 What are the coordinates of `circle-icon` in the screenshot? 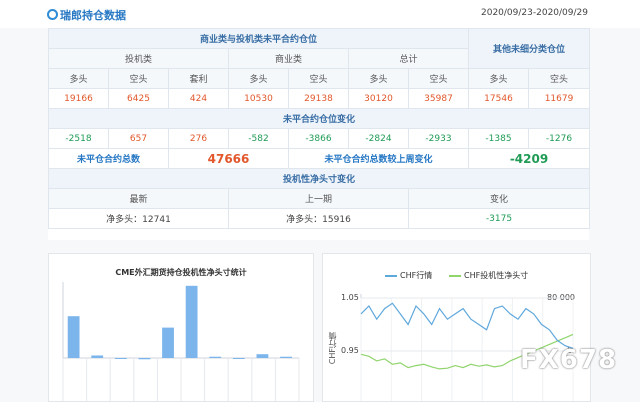 It's located at (52, 14).